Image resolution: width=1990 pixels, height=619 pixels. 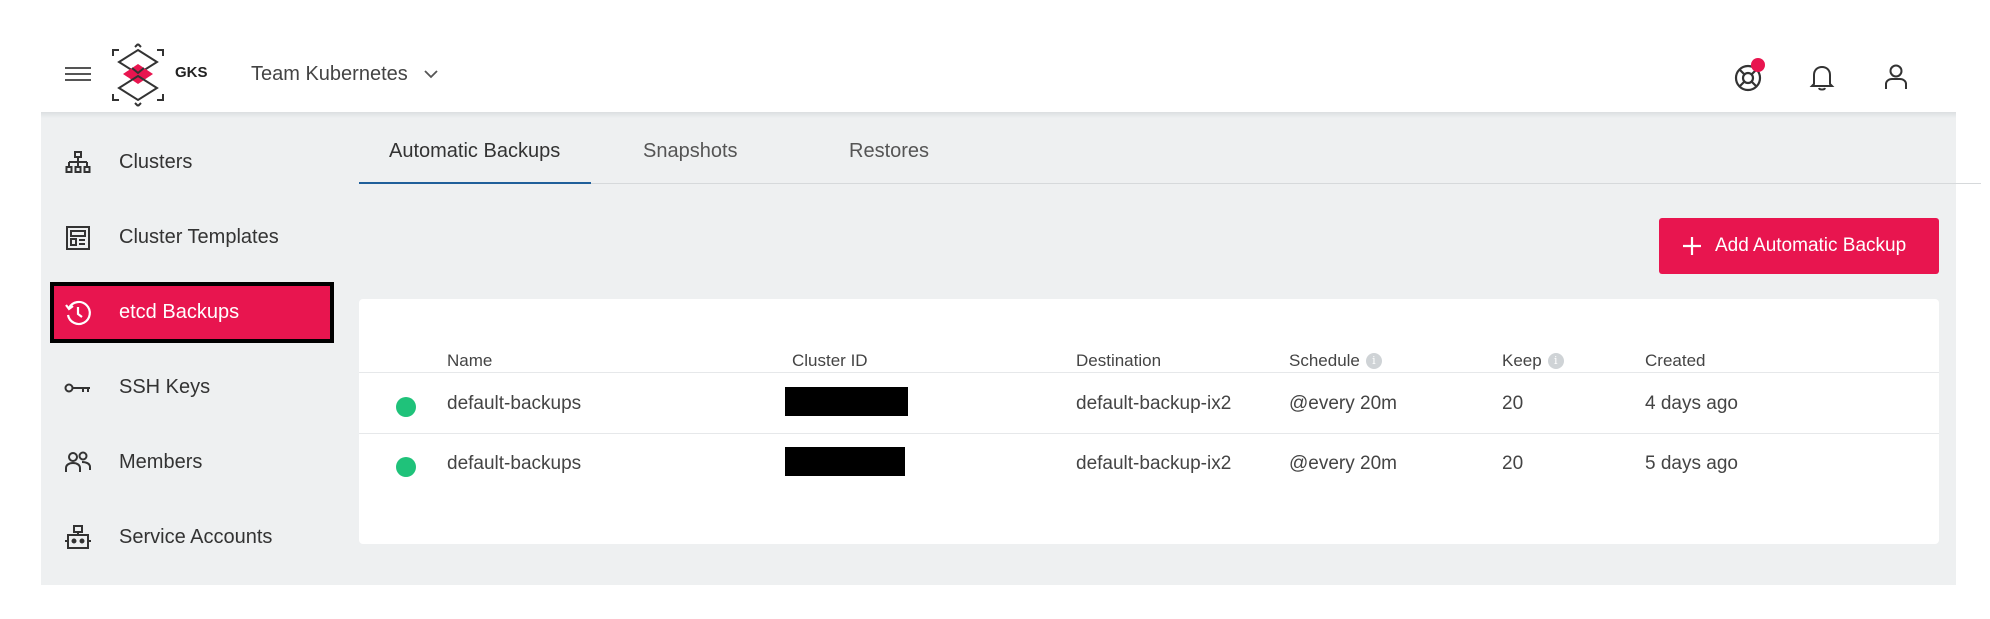 What do you see at coordinates (690, 162) in the screenshot?
I see `tab-snapshots: Snapshots` at bounding box center [690, 162].